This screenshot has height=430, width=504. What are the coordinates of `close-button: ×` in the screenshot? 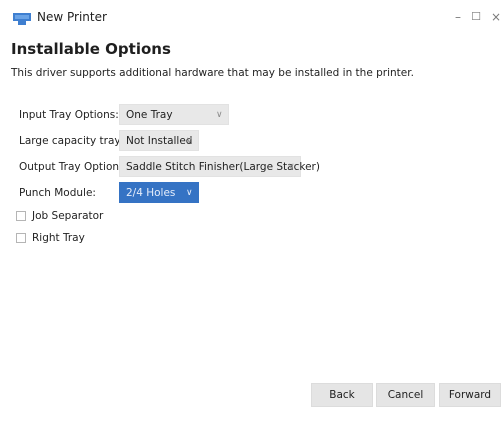 It's located at (495, 17).